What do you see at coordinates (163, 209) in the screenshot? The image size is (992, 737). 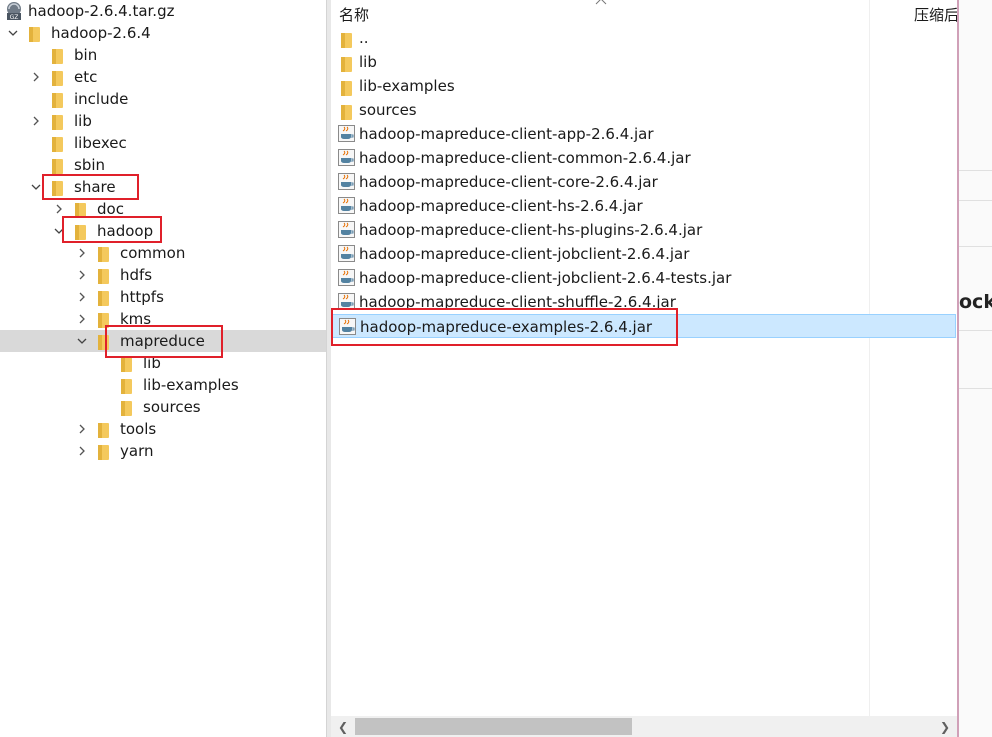 I see `tree-item-doc: doc` at bounding box center [163, 209].